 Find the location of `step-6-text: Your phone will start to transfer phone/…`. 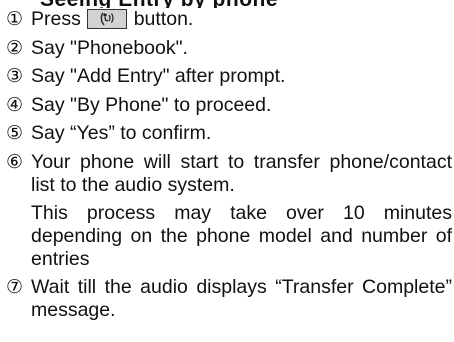

step-6-text: Your phone will start to transfer phone/… is located at coordinates (241, 173).